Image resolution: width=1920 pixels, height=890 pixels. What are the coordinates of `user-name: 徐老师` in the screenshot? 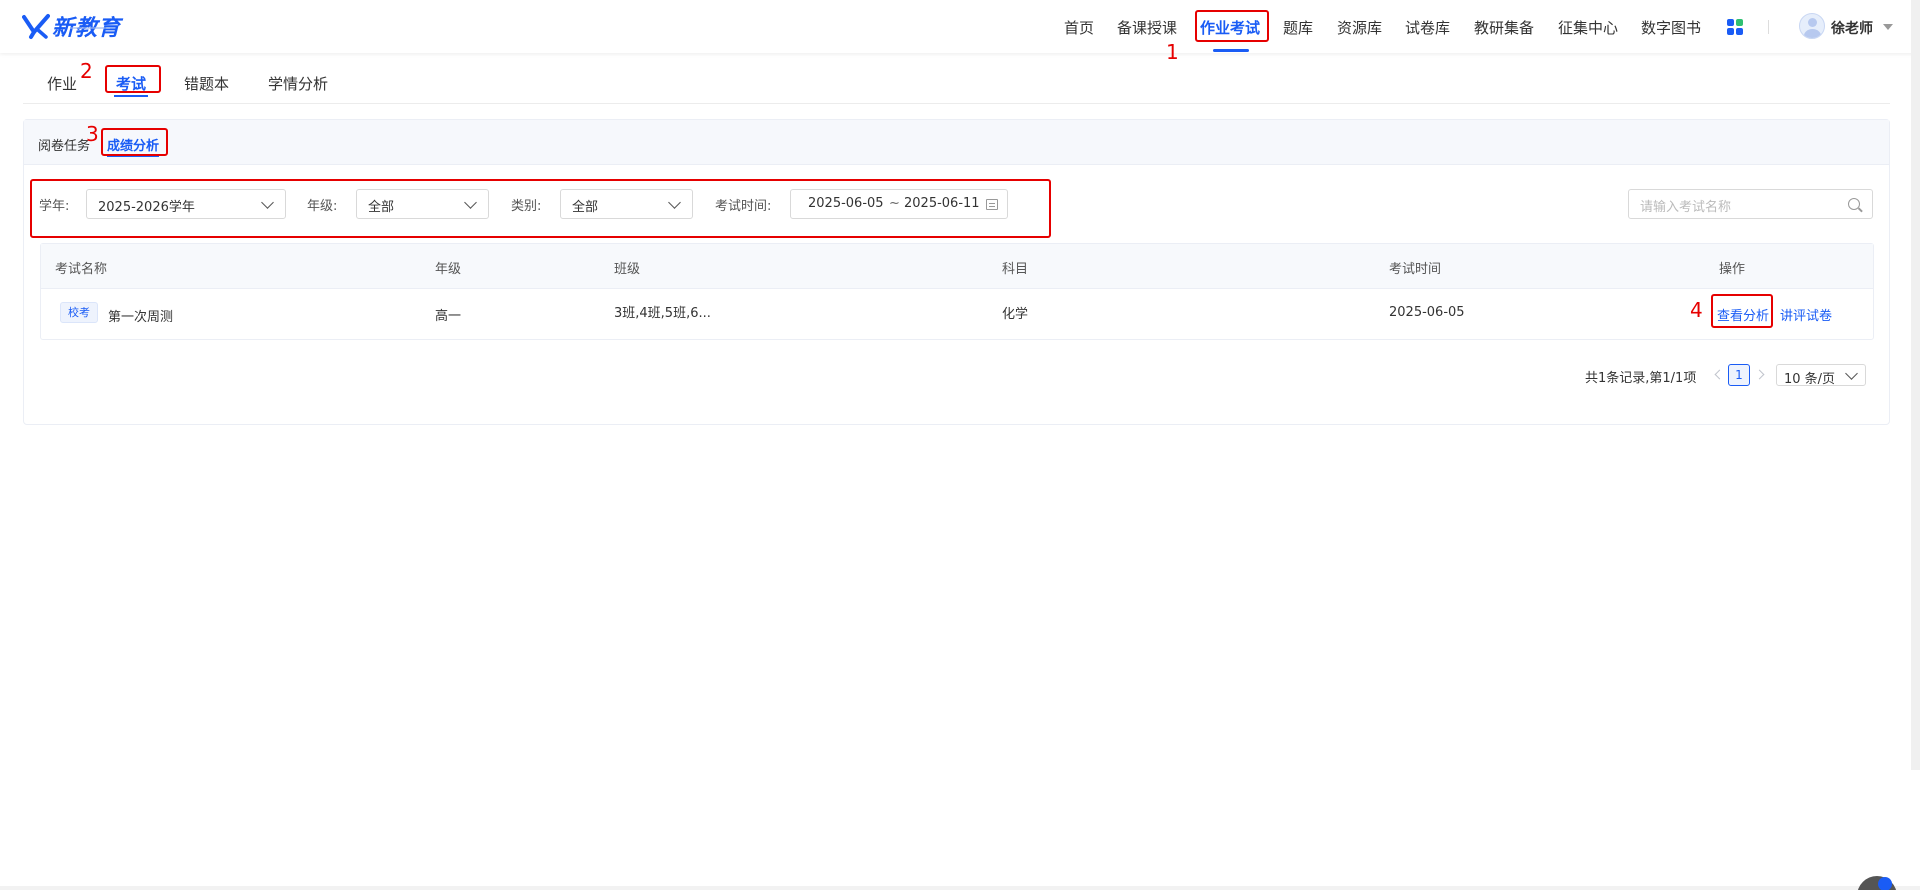 It's located at (1852, 28).